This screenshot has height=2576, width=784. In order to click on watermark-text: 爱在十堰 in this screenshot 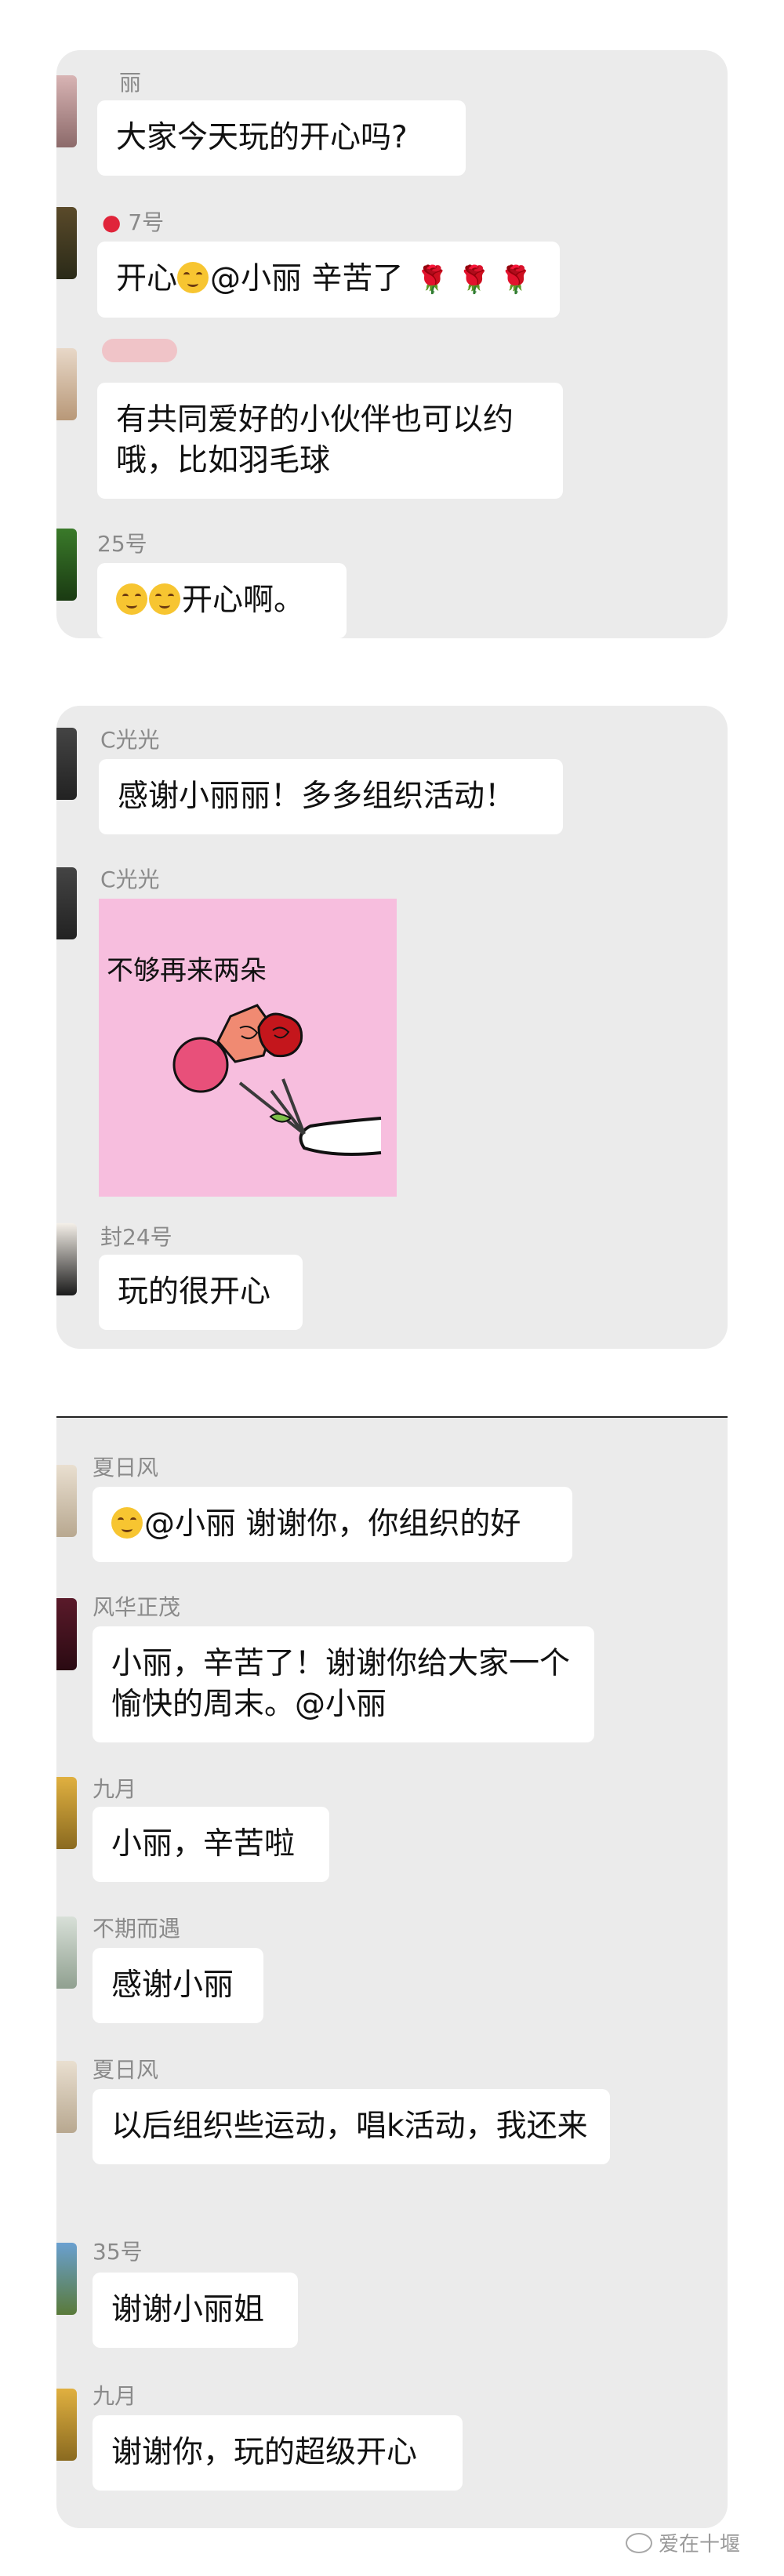, I will do `click(699, 2544)`.